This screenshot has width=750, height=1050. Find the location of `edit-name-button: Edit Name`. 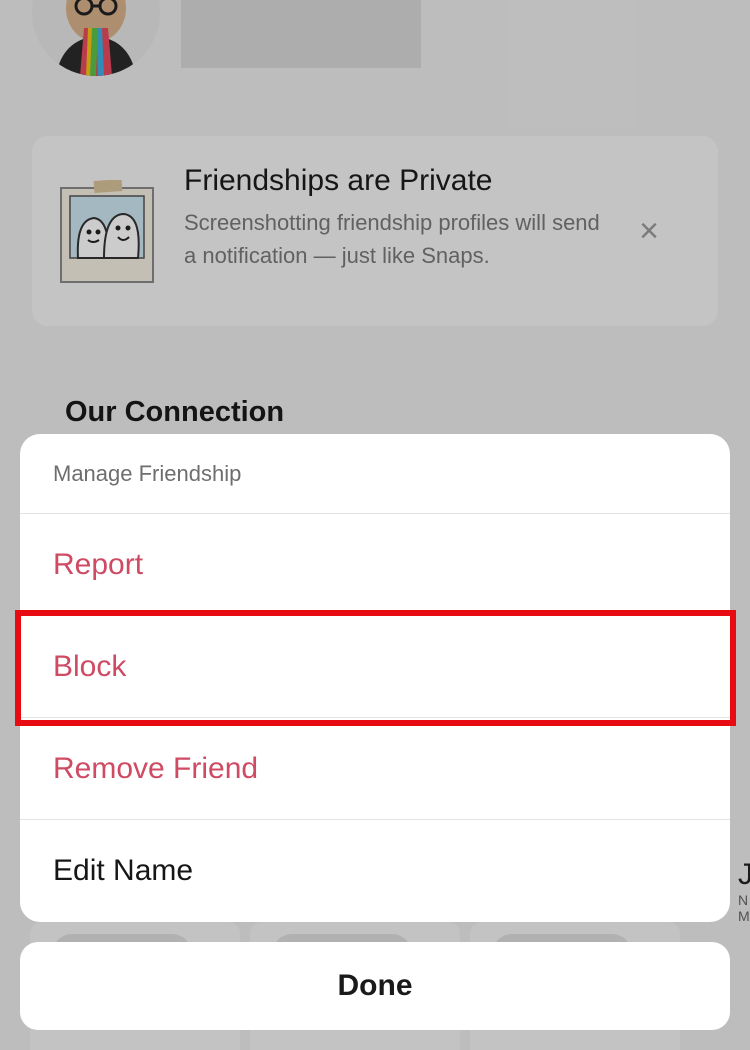

edit-name-button: Edit Name is located at coordinates (375, 871).